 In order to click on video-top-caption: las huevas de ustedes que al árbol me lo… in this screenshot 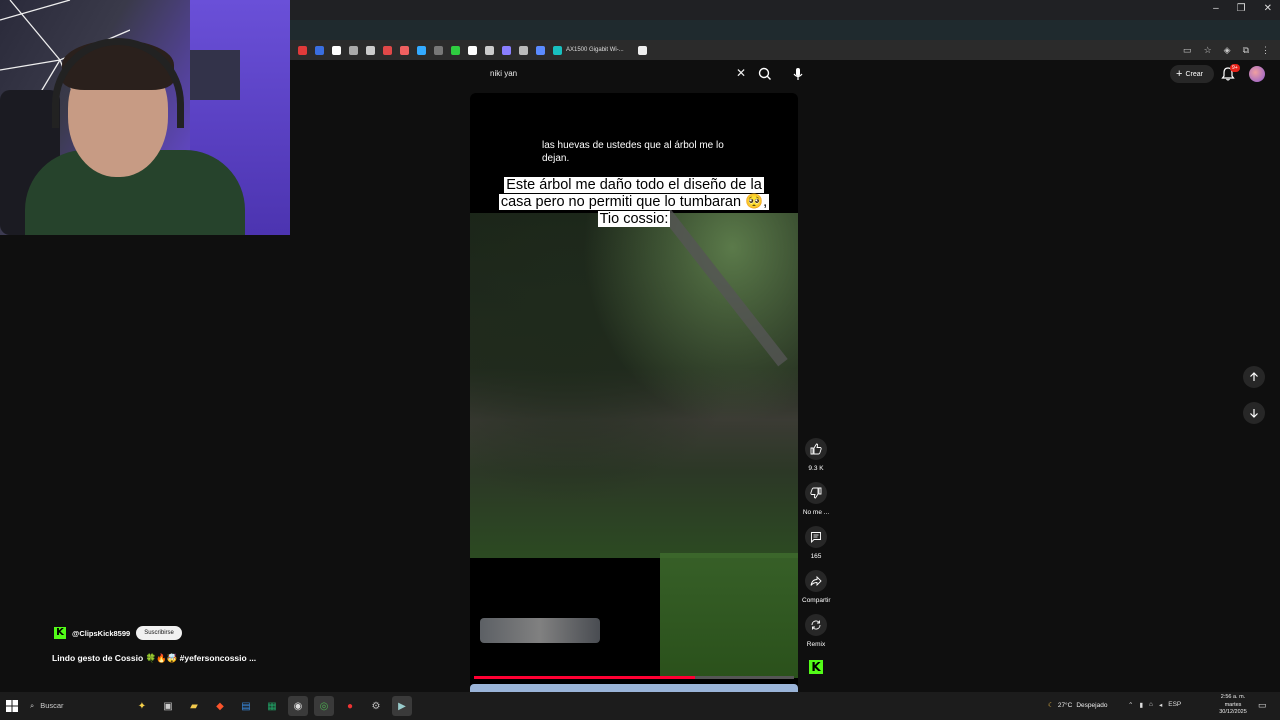, I will do `click(633, 152)`.